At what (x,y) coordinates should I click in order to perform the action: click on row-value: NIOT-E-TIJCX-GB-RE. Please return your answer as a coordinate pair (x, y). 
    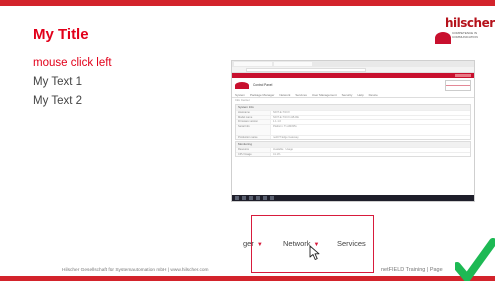
    Looking at the image, I should click on (286, 117).